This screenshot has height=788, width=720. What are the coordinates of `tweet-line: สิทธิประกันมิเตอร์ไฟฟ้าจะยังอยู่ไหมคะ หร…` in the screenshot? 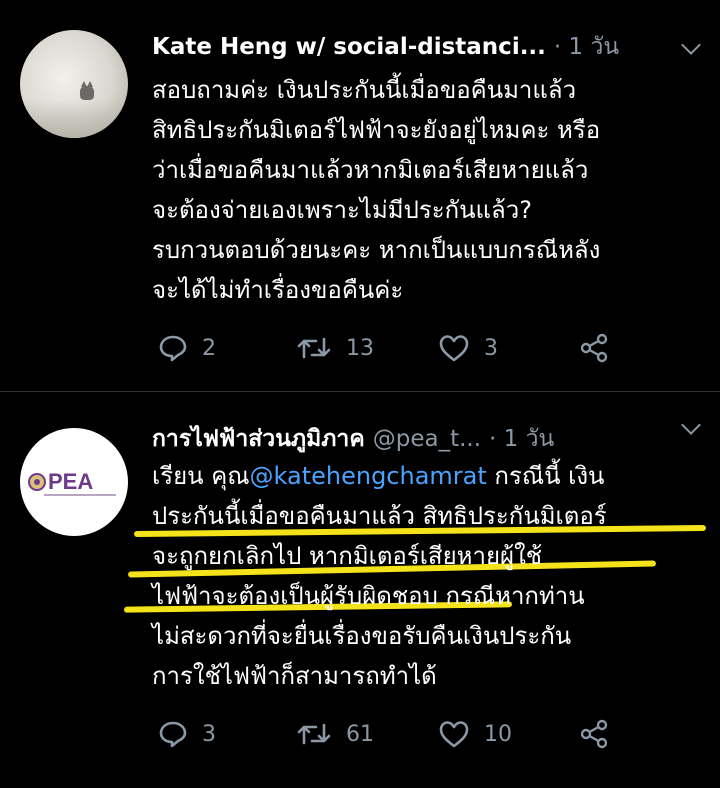 It's located at (376, 130).